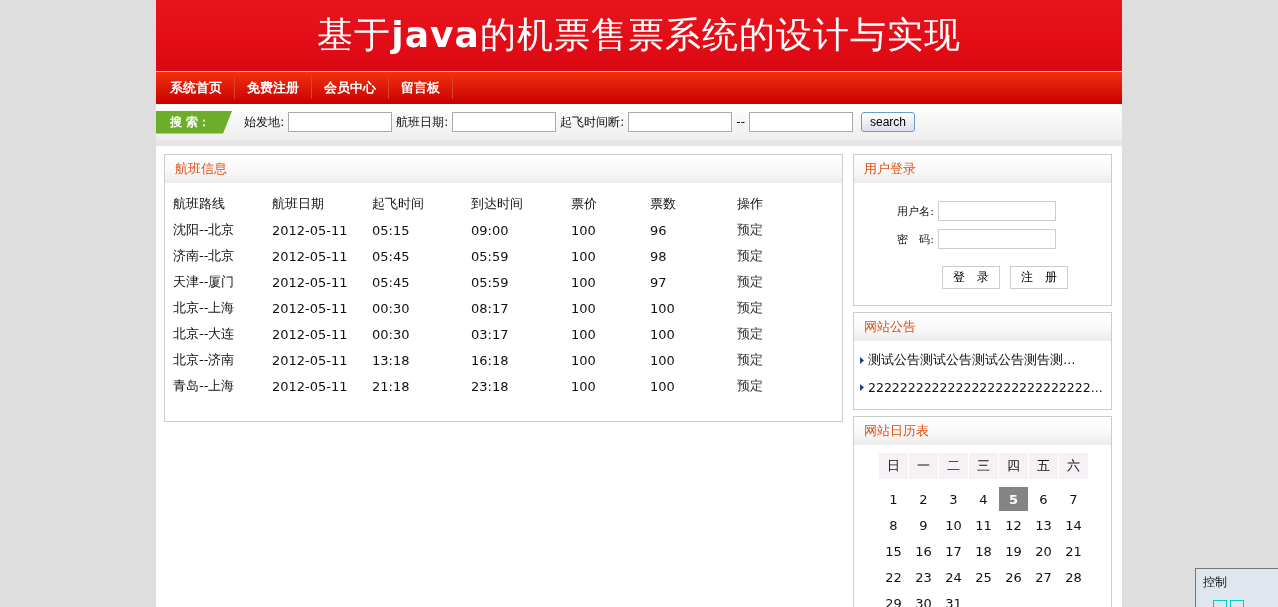  I want to click on calendar-day: 27, so click(1043, 577).